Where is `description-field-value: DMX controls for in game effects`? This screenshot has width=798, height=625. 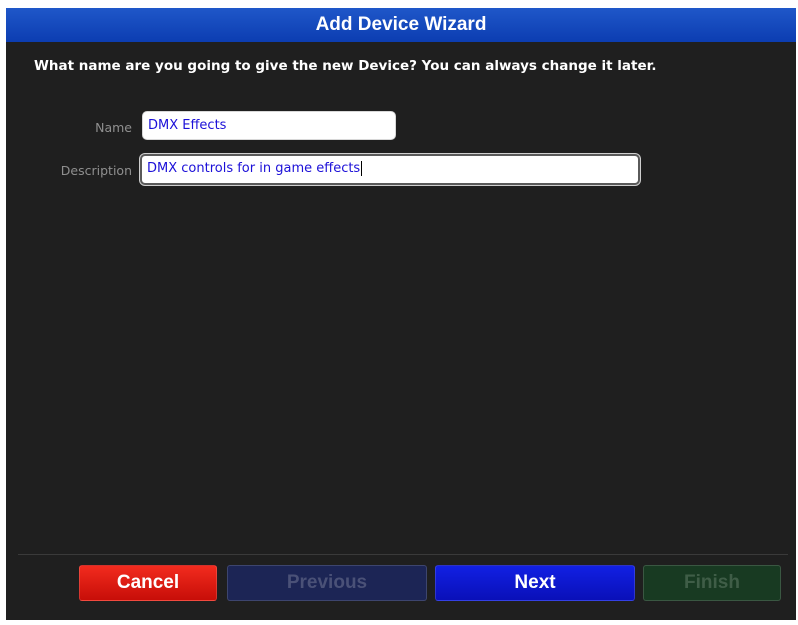
description-field-value: DMX controls for in game effects is located at coordinates (254, 168).